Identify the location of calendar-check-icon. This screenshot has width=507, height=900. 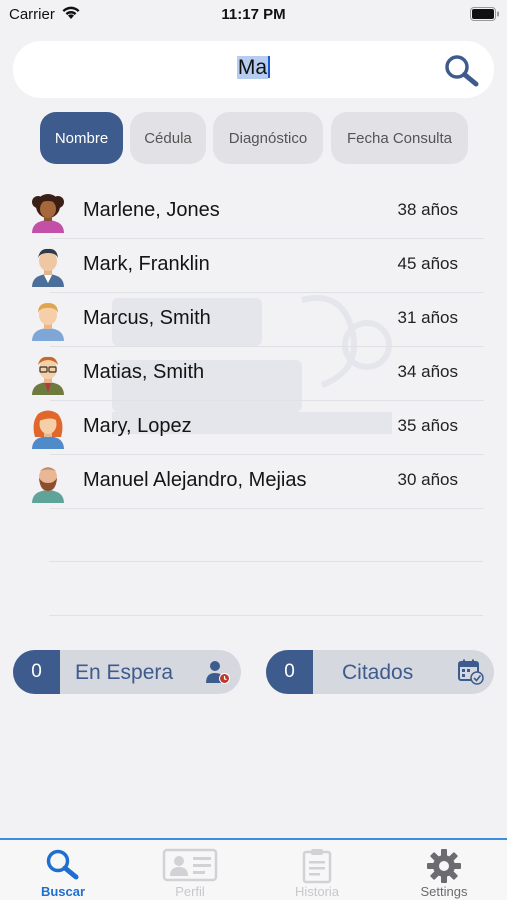
(471, 674).